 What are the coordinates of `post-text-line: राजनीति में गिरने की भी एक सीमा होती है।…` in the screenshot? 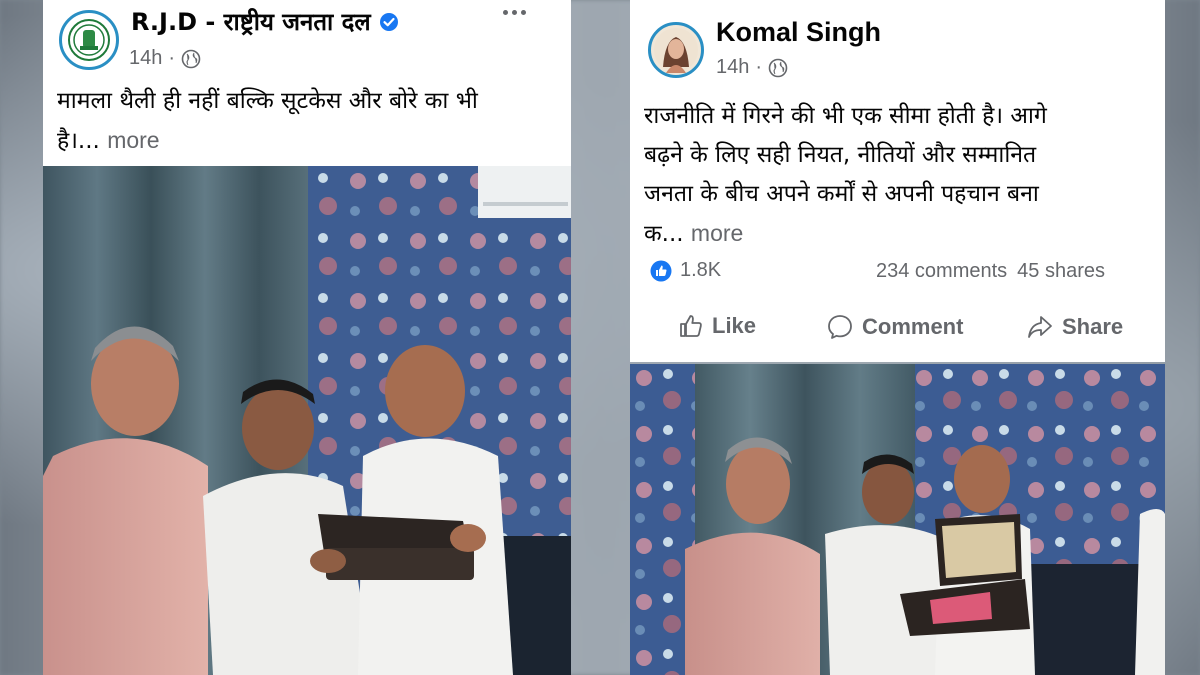 It's located at (845, 116).